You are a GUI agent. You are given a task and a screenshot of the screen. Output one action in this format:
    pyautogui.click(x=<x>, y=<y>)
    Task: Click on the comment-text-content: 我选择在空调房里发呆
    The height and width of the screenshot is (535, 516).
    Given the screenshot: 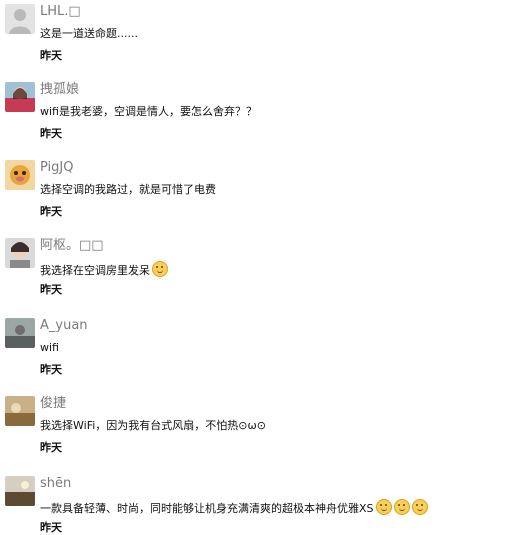 What is the action you would take?
    pyautogui.click(x=95, y=270)
    